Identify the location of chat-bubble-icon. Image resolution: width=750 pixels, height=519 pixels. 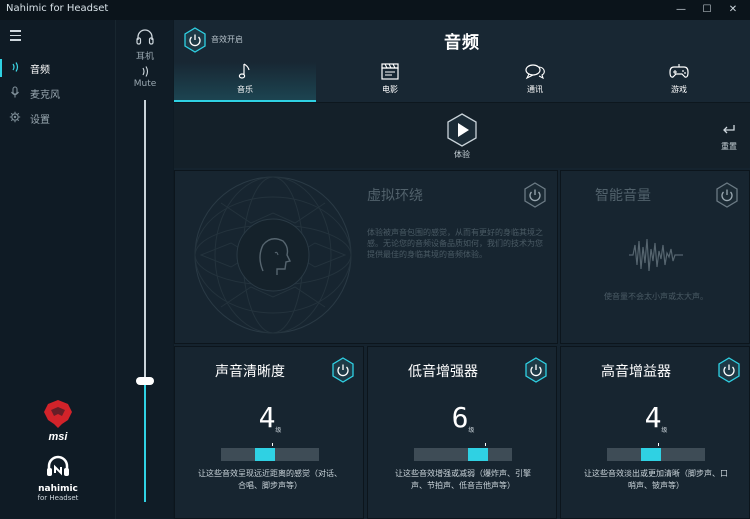
(535, 73).